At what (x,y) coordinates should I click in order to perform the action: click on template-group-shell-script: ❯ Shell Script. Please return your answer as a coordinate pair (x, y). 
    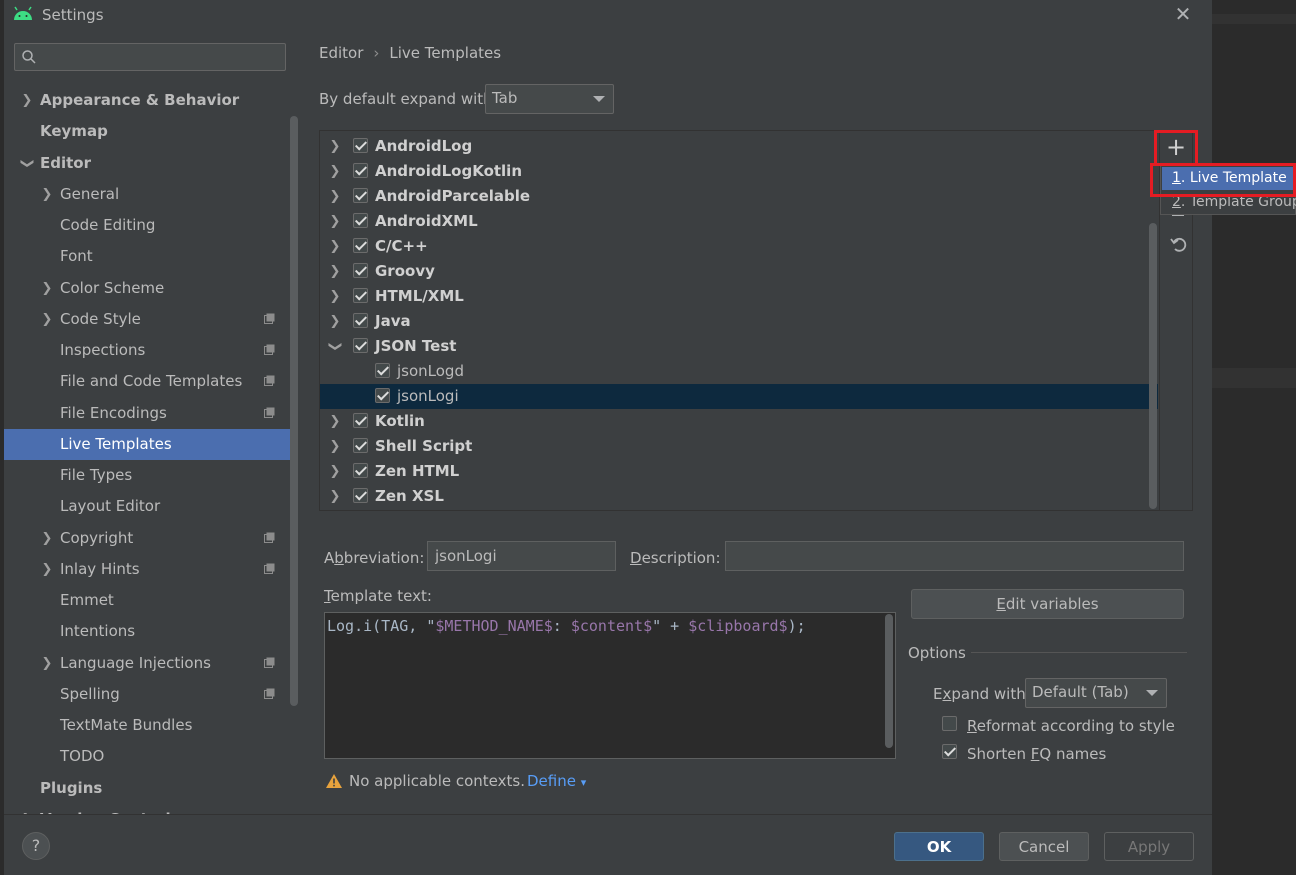
    Looking at the image, I should click on (739, 446).